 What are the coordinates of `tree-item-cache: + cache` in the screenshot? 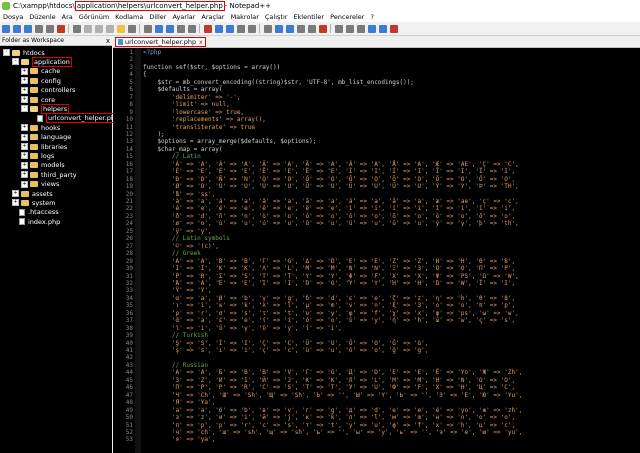 It's located at (40, 71).